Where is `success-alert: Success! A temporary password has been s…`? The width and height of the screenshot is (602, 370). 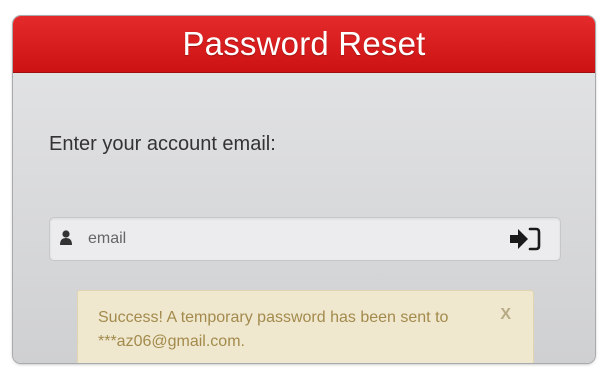 success-alert: Success! A temporary password has been s… is located at coordinates (305, 326).